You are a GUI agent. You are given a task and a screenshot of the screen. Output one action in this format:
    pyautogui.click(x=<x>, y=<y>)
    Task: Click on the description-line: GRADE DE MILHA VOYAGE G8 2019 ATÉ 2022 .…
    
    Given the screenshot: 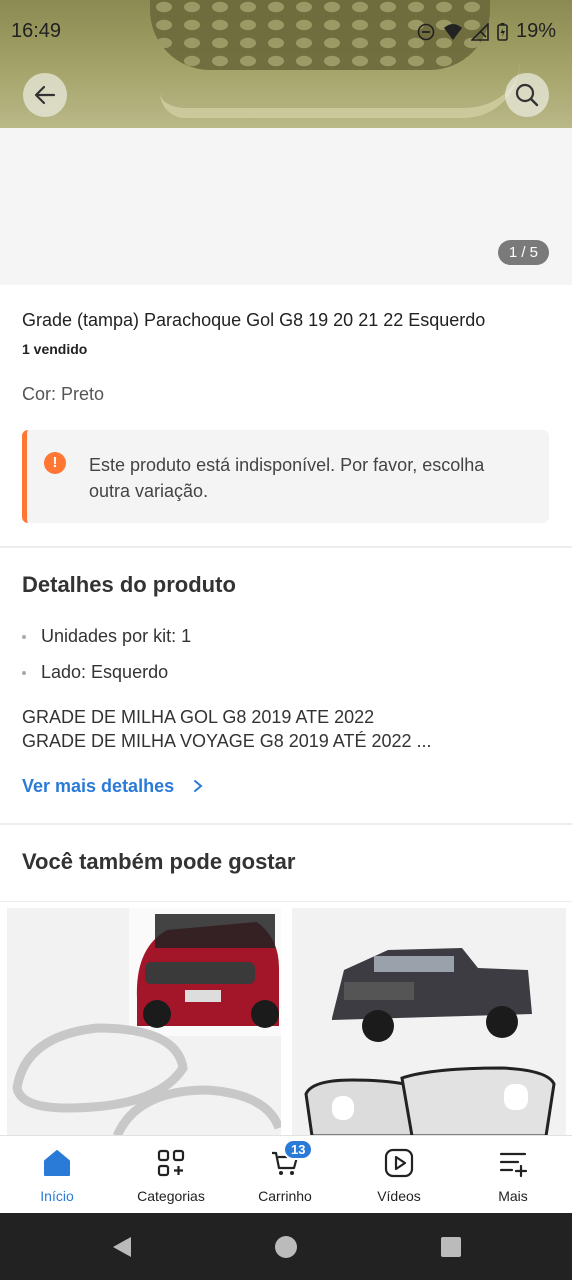 What is the action you would take?
    pyautogui.click(x=227, y=741)
    